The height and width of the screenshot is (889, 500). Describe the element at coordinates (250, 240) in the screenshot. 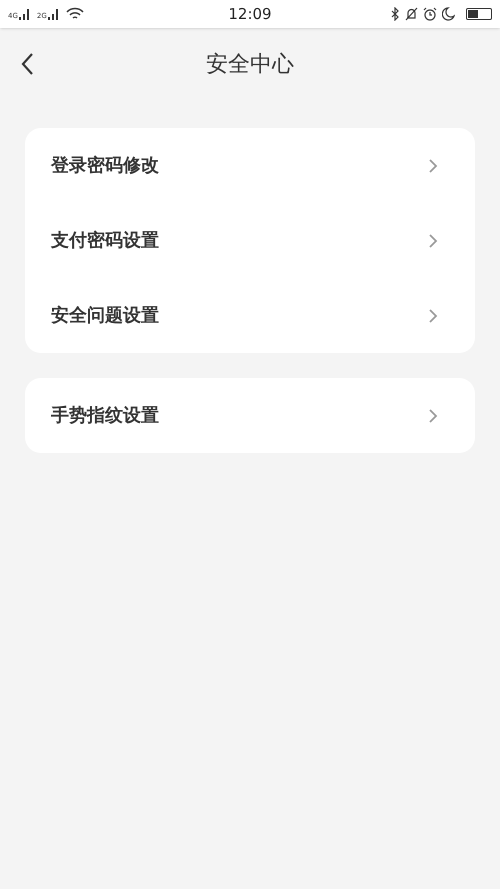

I see `settings-row: 支付密码设置` at that location.